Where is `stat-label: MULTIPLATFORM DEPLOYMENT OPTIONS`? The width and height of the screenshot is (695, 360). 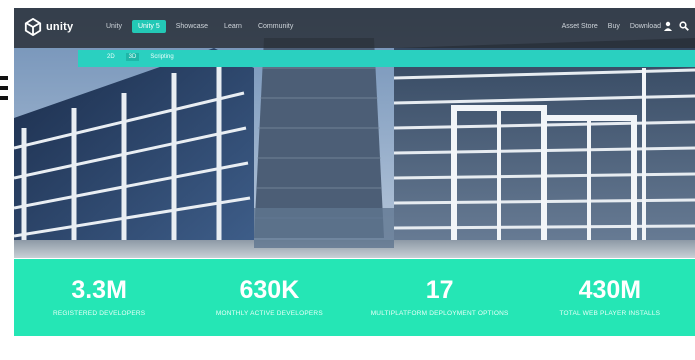
stat-label: MULTIPLATFORM DEPLOYMENT OPTIONS is located at coordinates (439, 313).